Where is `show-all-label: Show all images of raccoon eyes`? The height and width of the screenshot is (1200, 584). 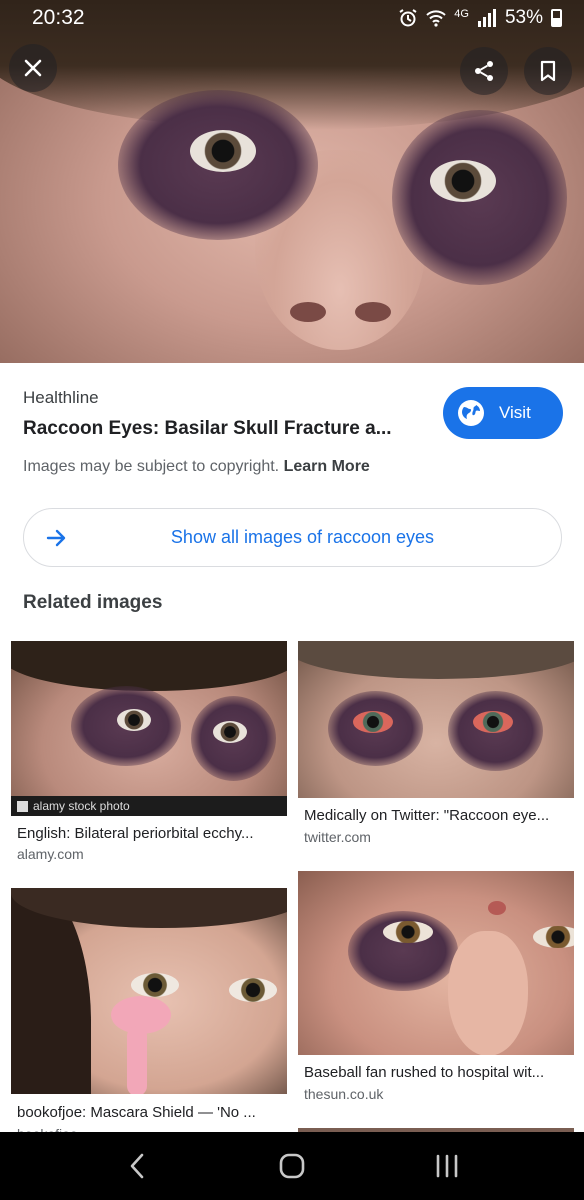
show-all-label: Show all images of raccoon eyes is located at coordinates (302, 537).